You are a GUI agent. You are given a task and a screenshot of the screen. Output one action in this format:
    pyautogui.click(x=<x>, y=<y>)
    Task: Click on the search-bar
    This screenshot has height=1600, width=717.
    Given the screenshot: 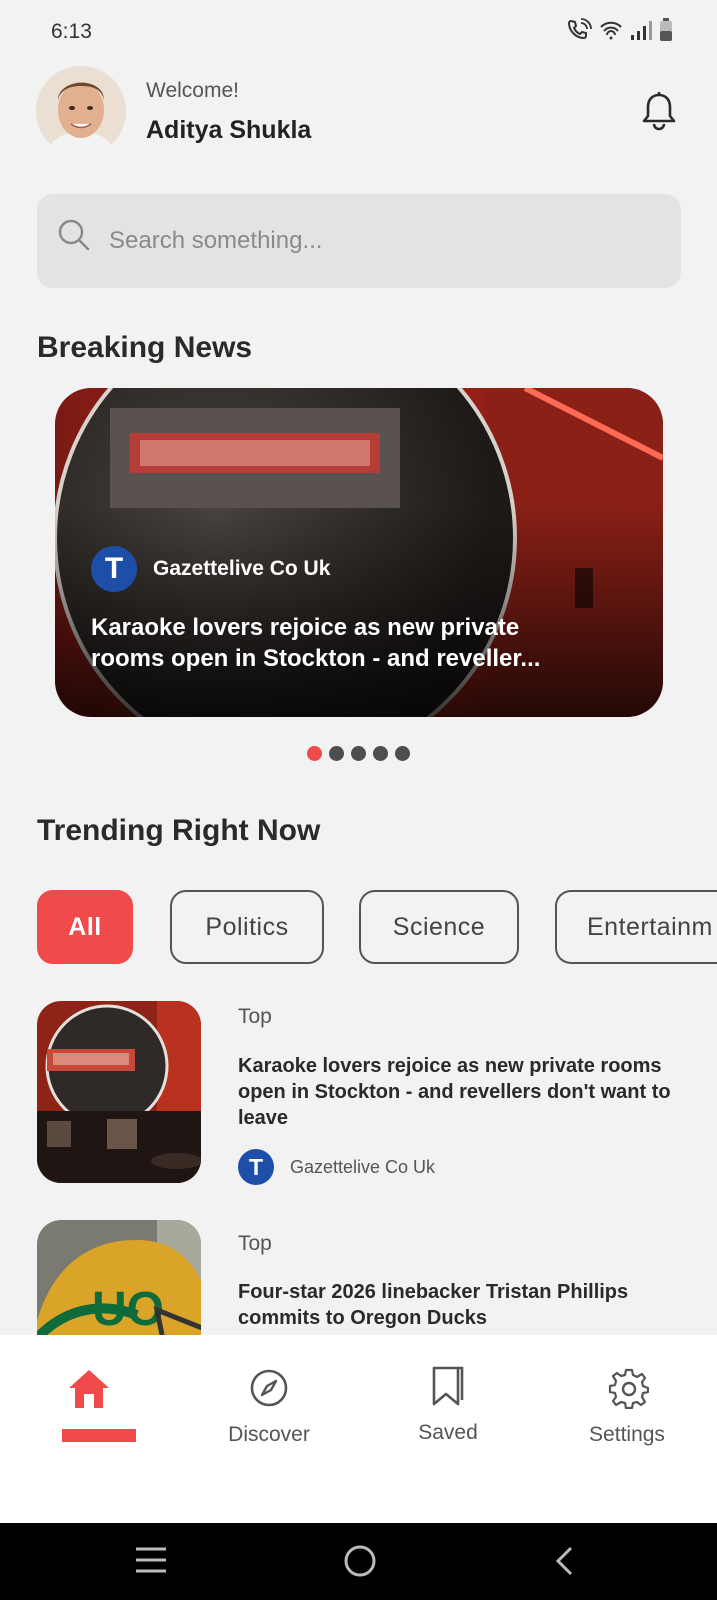 What is the action you would take?
    pyautogui.click(x=359, y=241)
    